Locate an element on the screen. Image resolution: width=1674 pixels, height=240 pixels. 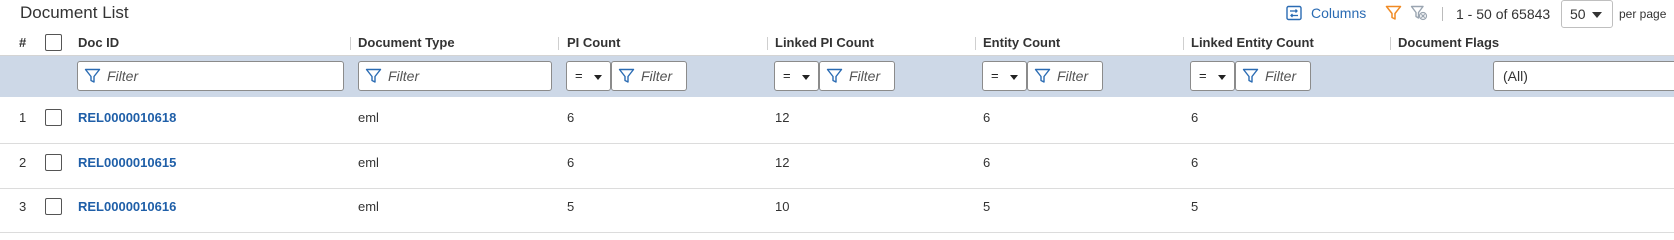
flags-filter-value: (All) is located at coordinates (1515, 76).